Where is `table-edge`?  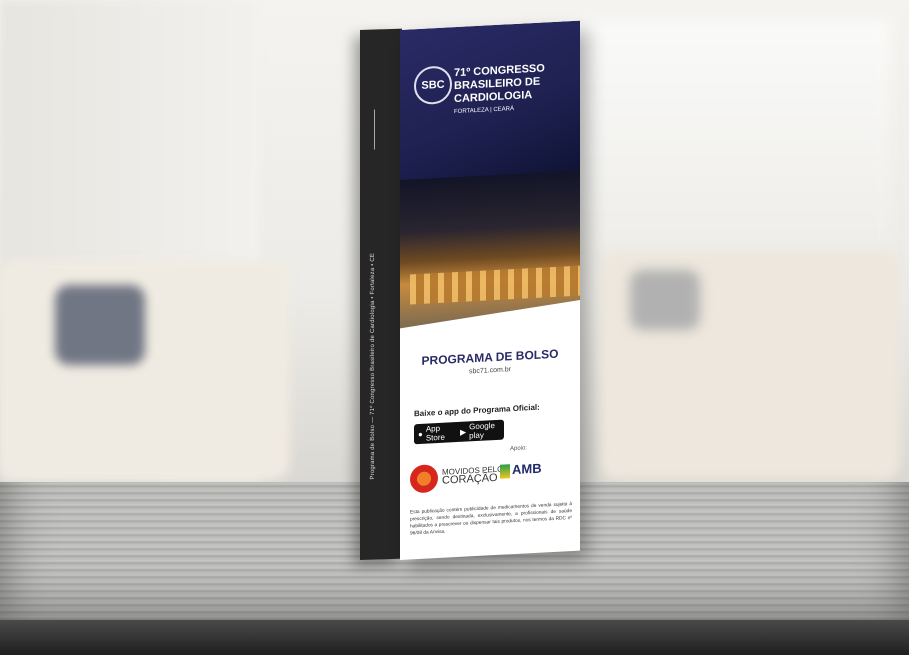 table-edge is located at coordinates (454, 637).